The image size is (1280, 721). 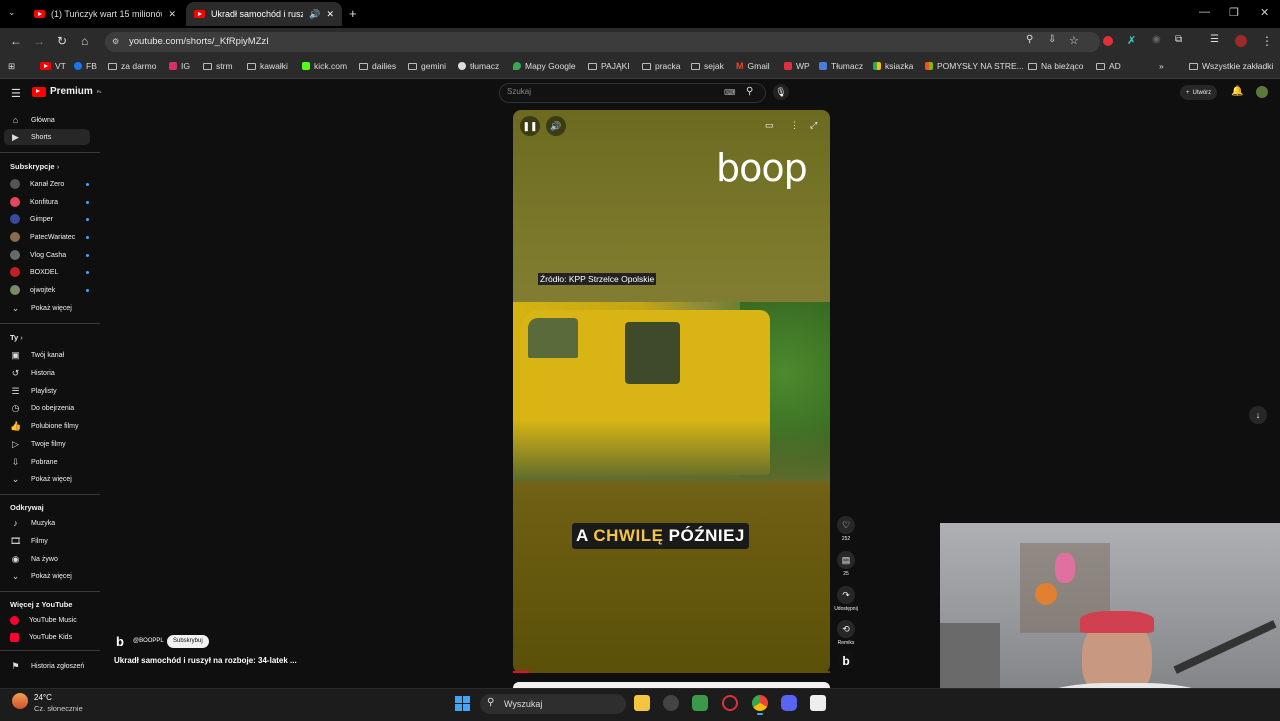 What do you see at coordinates (1199, 92) in the screenshot?
I see `create-button: + Utwórz` at bounding box center [1199, 92].